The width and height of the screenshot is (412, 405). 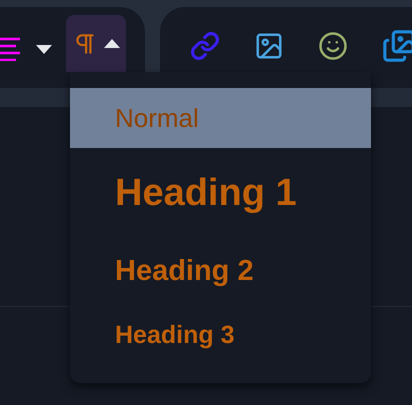 I want to click on paragraph-button, so click(x=96, y=43).